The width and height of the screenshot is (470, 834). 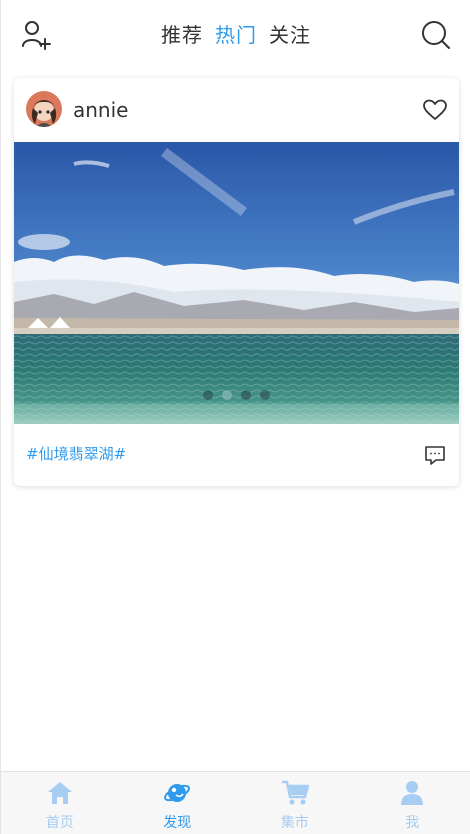 I want to click on nav-me: 我, so click(x=412, y=803).